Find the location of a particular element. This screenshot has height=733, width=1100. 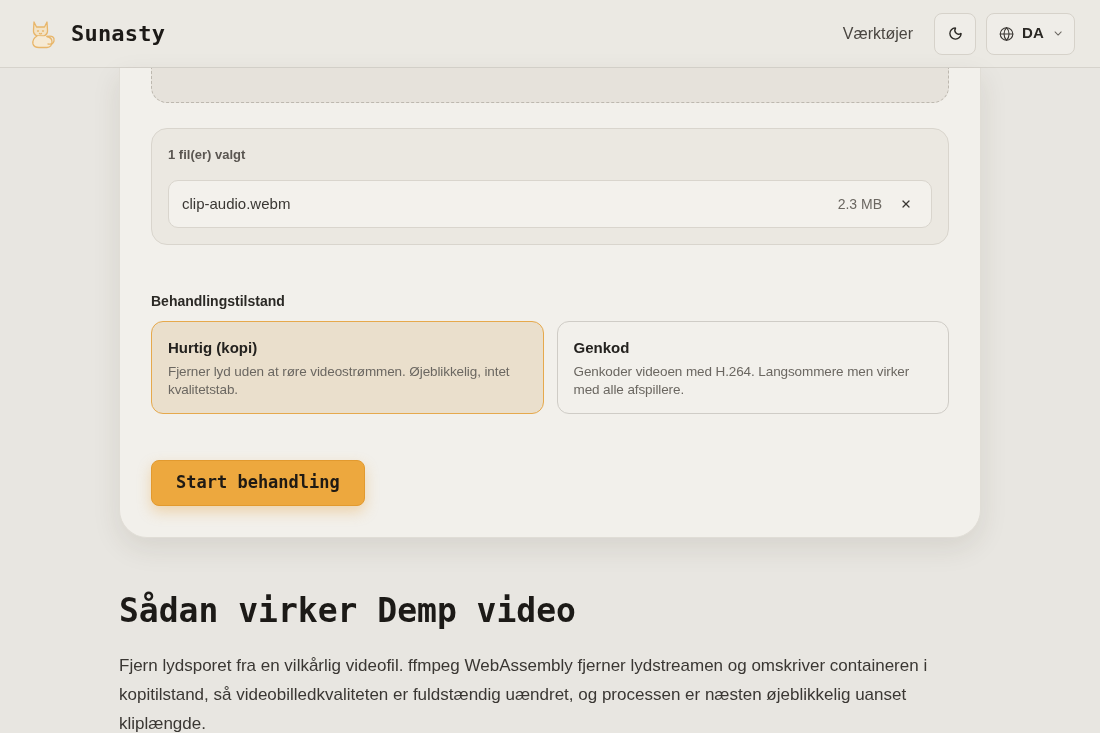

close-icon is located at coordinates (906, 204).